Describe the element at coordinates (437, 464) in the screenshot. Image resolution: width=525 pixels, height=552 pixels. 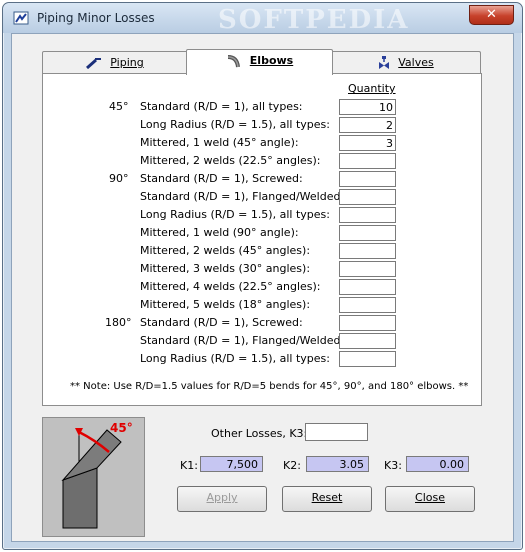
I see `k3-value: 0.00` at that location.